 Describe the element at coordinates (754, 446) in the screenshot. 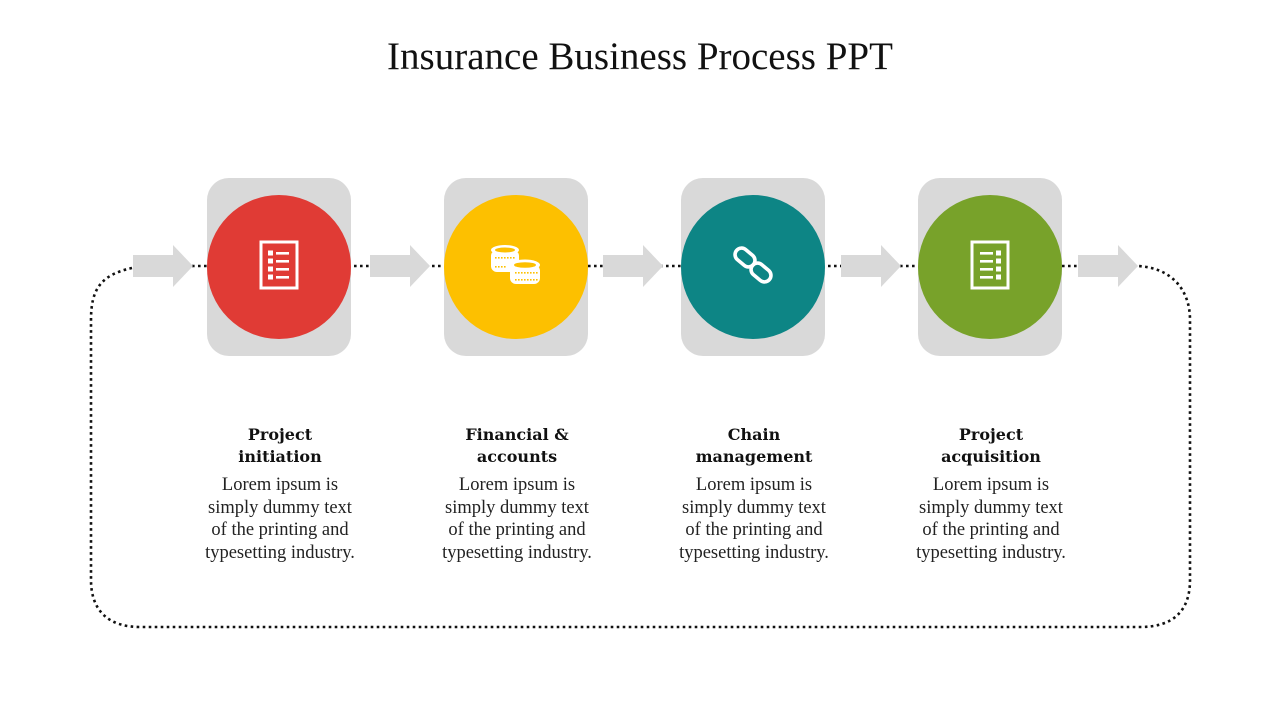

I see `step-heading: Chain management` at that location.